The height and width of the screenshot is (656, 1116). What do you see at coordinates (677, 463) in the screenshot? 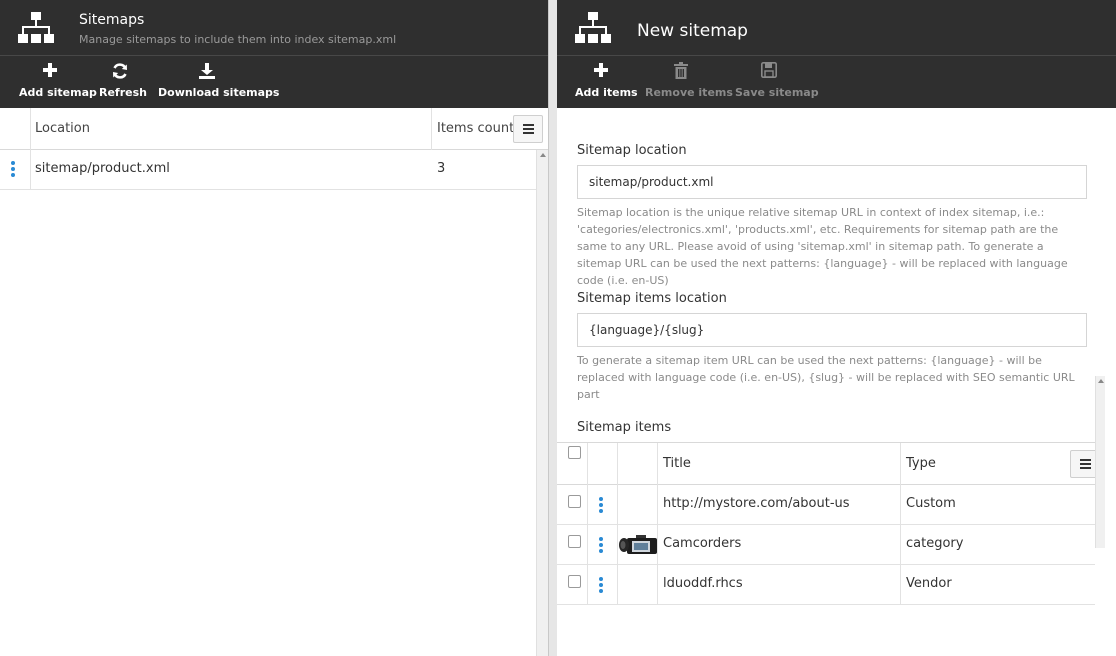
I see `column-header-title: Title` at bounding box center [677, 463].